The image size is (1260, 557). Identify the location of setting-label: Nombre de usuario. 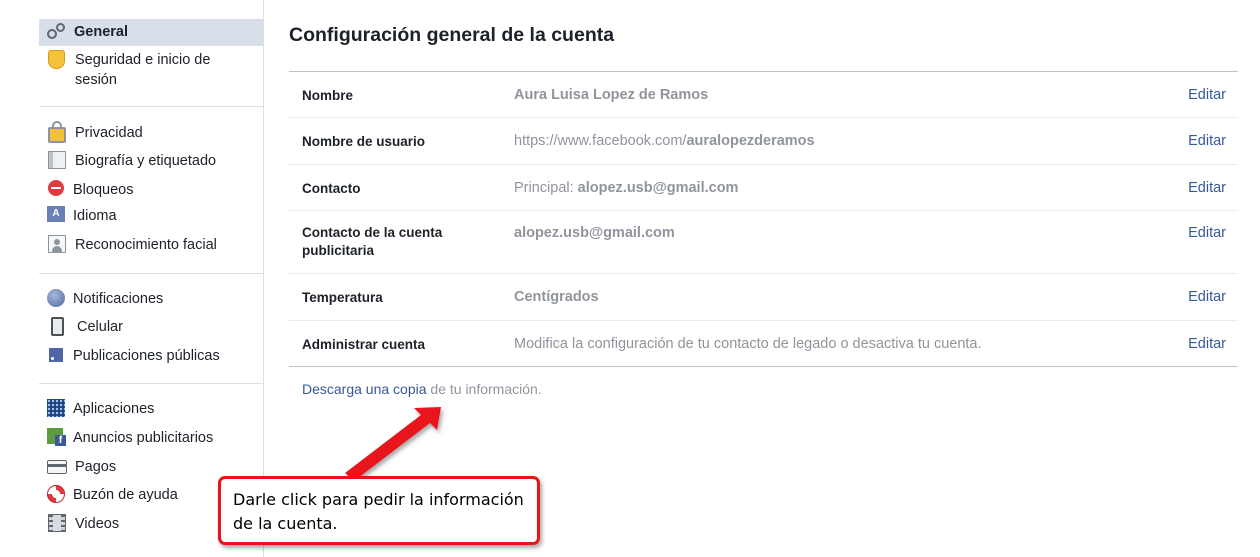
(364, 141).